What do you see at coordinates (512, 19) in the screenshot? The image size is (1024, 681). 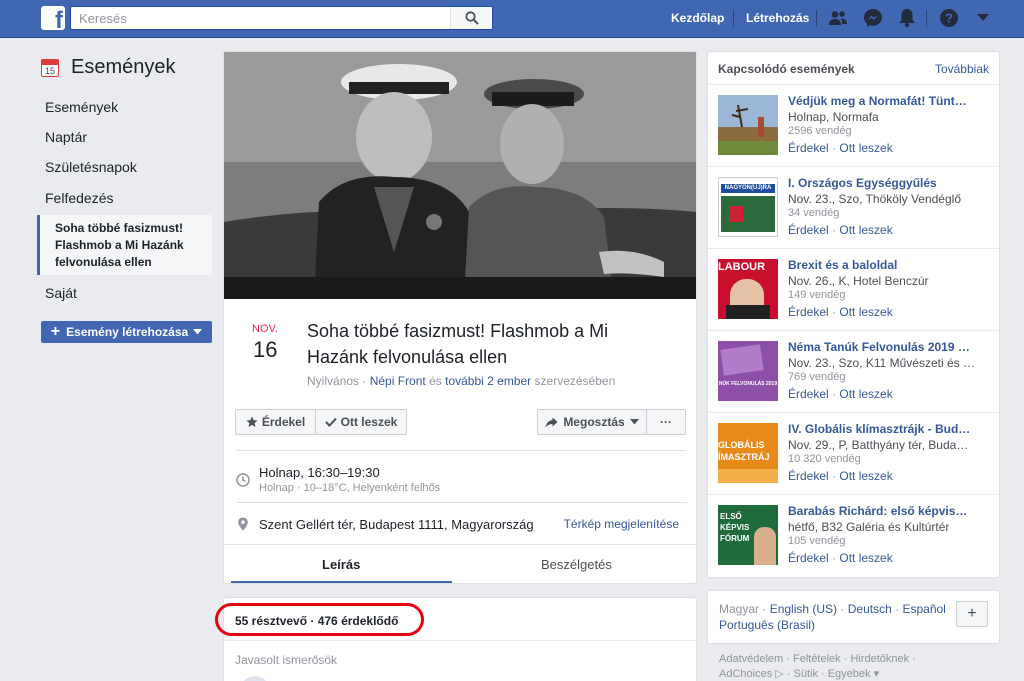 I see `top-bar: f Kezdőlap Létrehozás ?` at bounding box center [512, 19].